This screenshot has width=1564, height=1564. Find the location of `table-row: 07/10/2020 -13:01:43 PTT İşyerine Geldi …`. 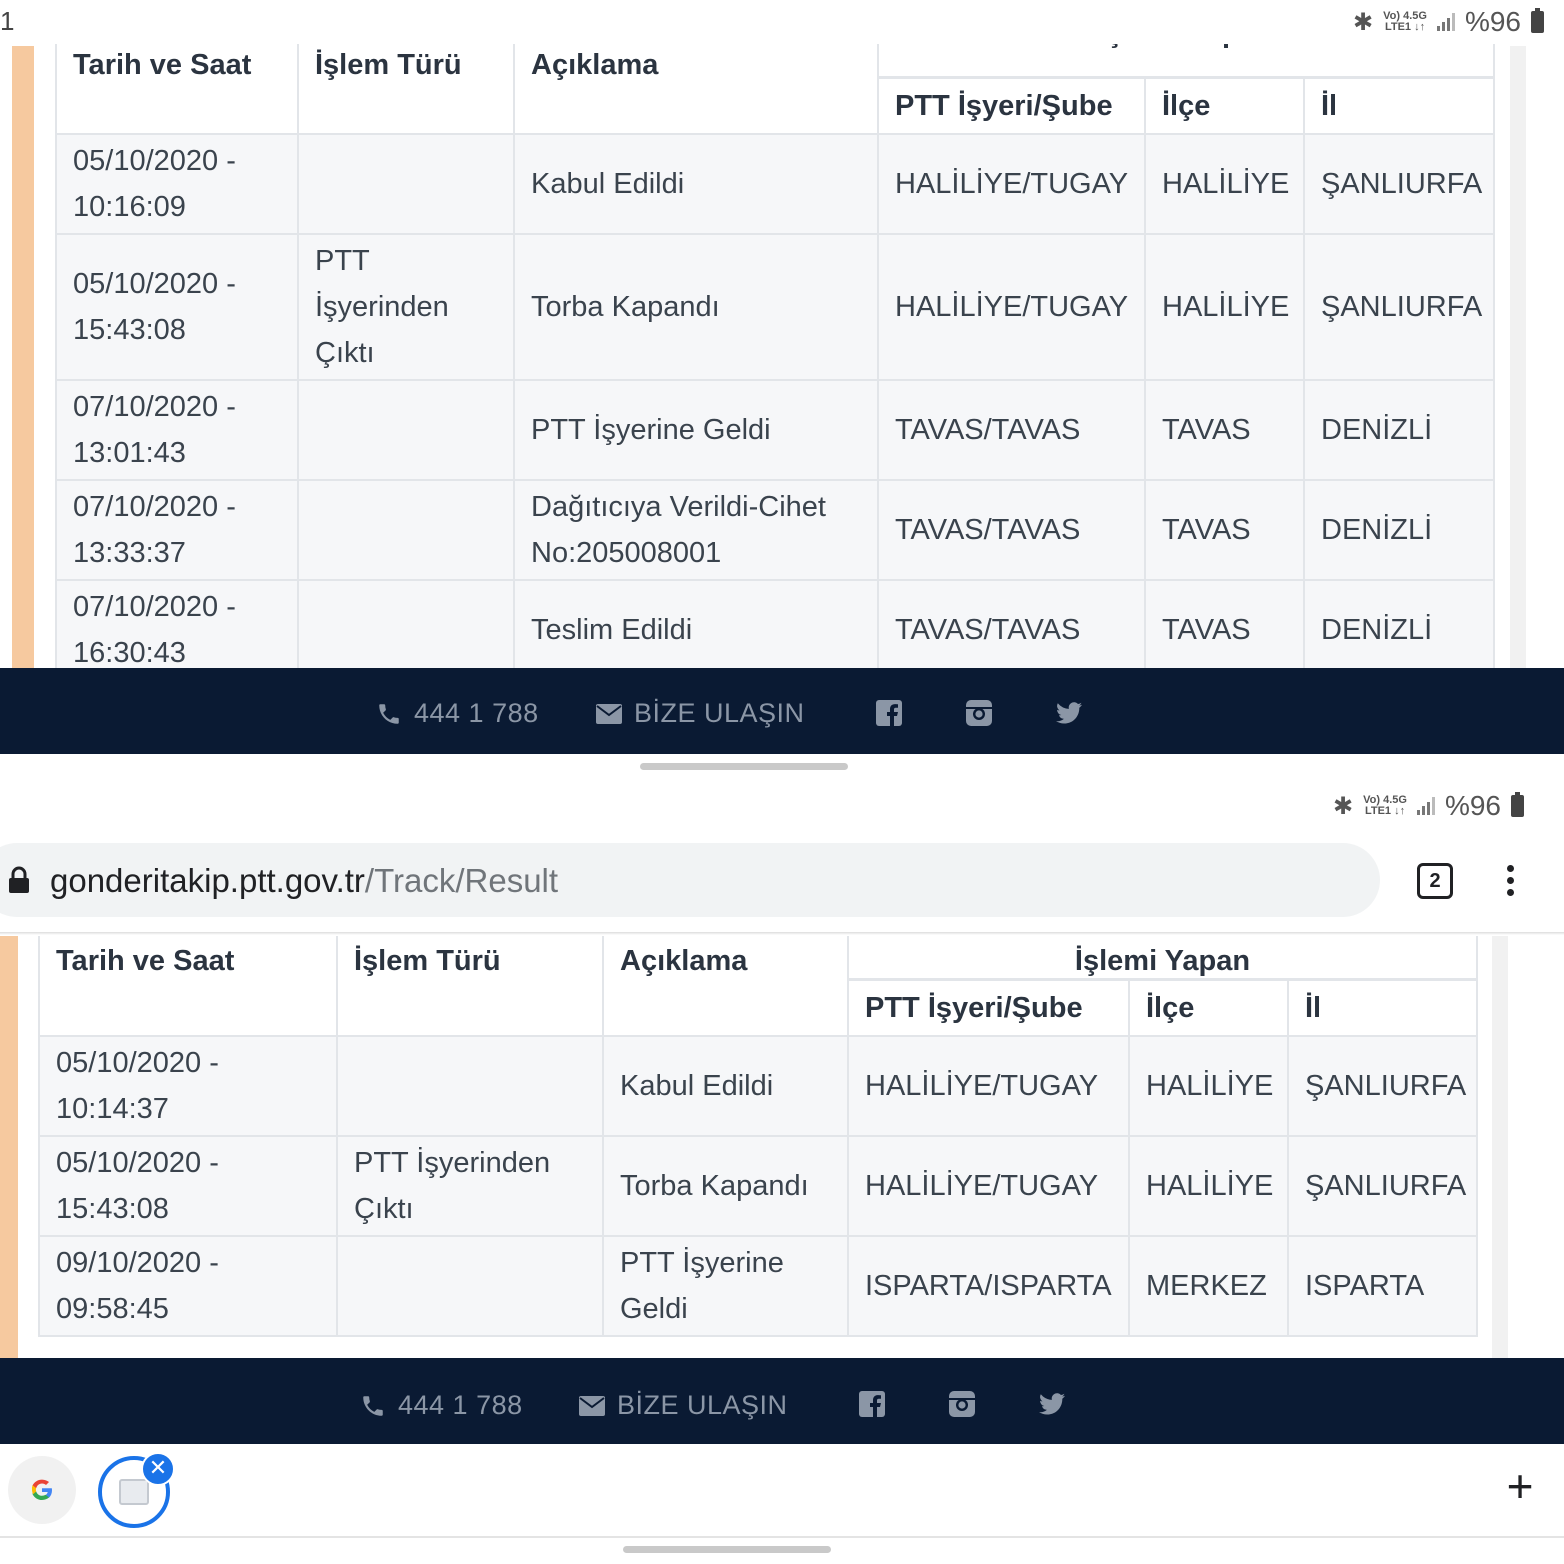

table-row: 07/10/2020 -13:01:43 PTT İşyerine Geldi … is located at coordinates (775, 429).